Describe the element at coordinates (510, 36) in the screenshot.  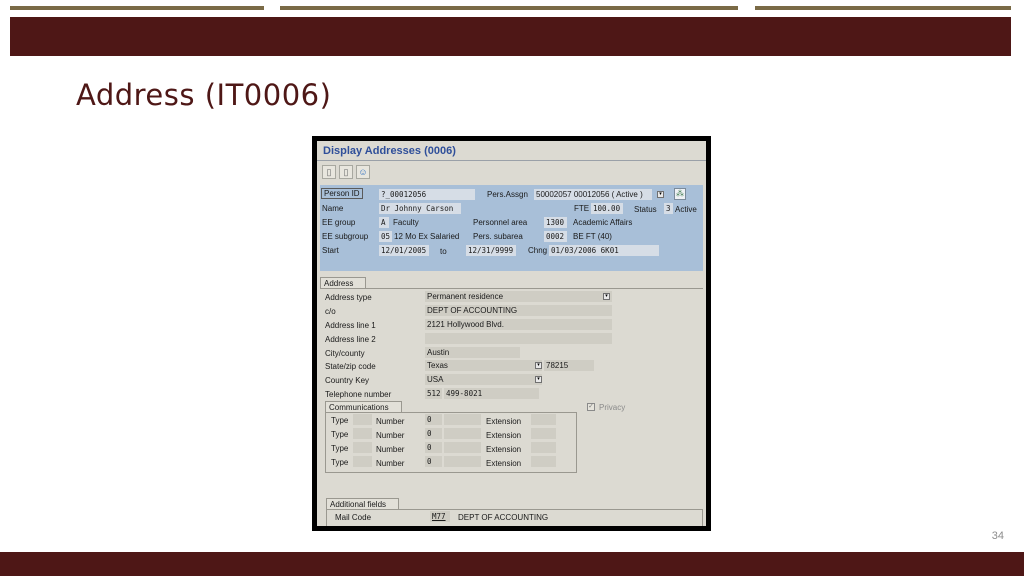
I see `header-band` at that location.